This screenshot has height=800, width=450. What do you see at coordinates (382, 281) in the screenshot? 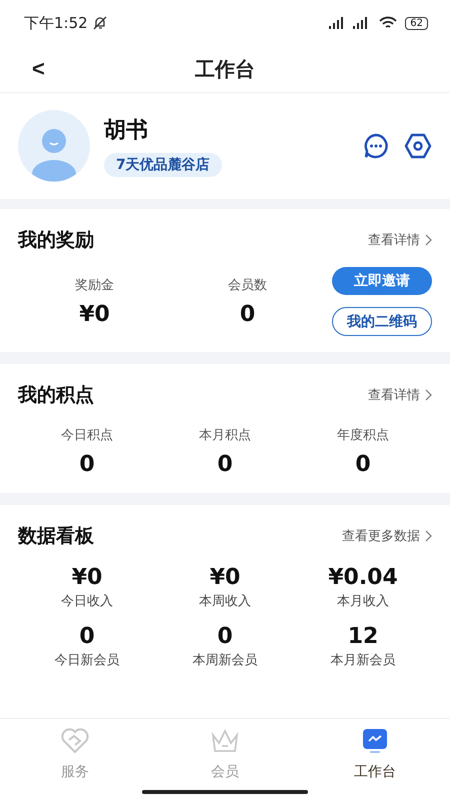
I see `invite-button: 立即邀请` at bounding box center [382, 281].